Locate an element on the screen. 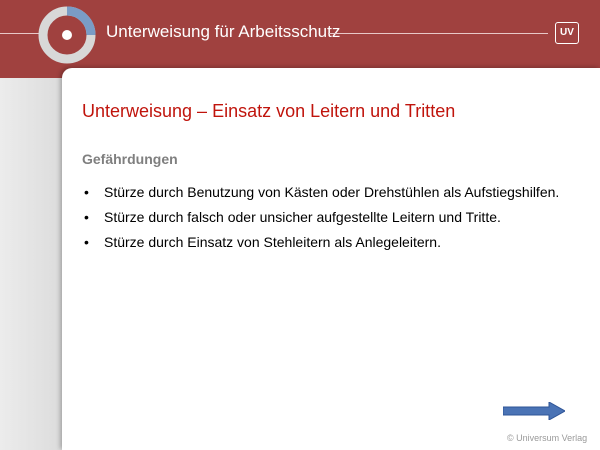  uv-badge: UV is located at coordinates (567, 33).